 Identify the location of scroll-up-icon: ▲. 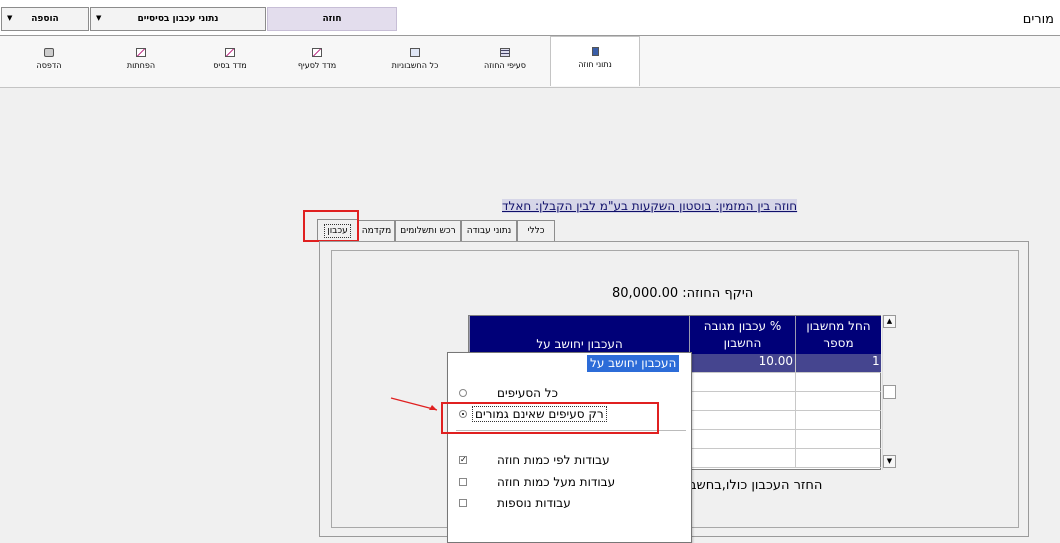
(889, 321).